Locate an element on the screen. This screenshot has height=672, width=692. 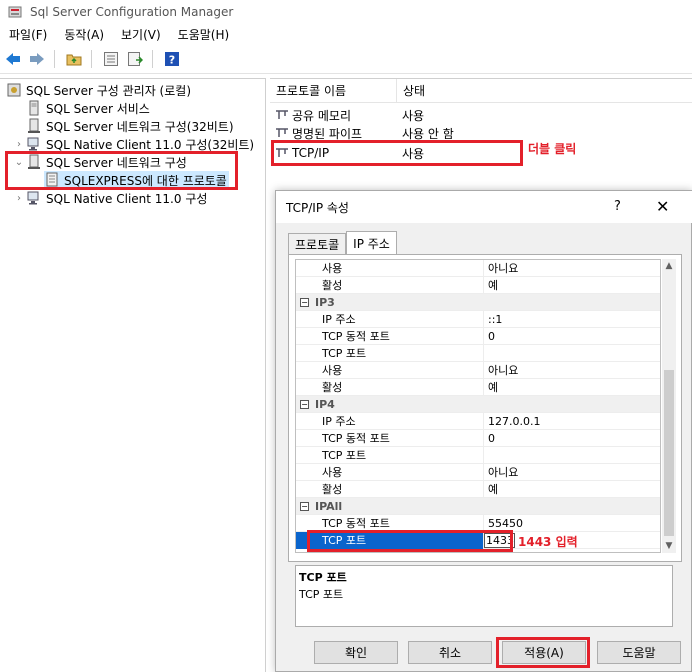
menu-file: 파일(F) is located at coordinates (27, 34).